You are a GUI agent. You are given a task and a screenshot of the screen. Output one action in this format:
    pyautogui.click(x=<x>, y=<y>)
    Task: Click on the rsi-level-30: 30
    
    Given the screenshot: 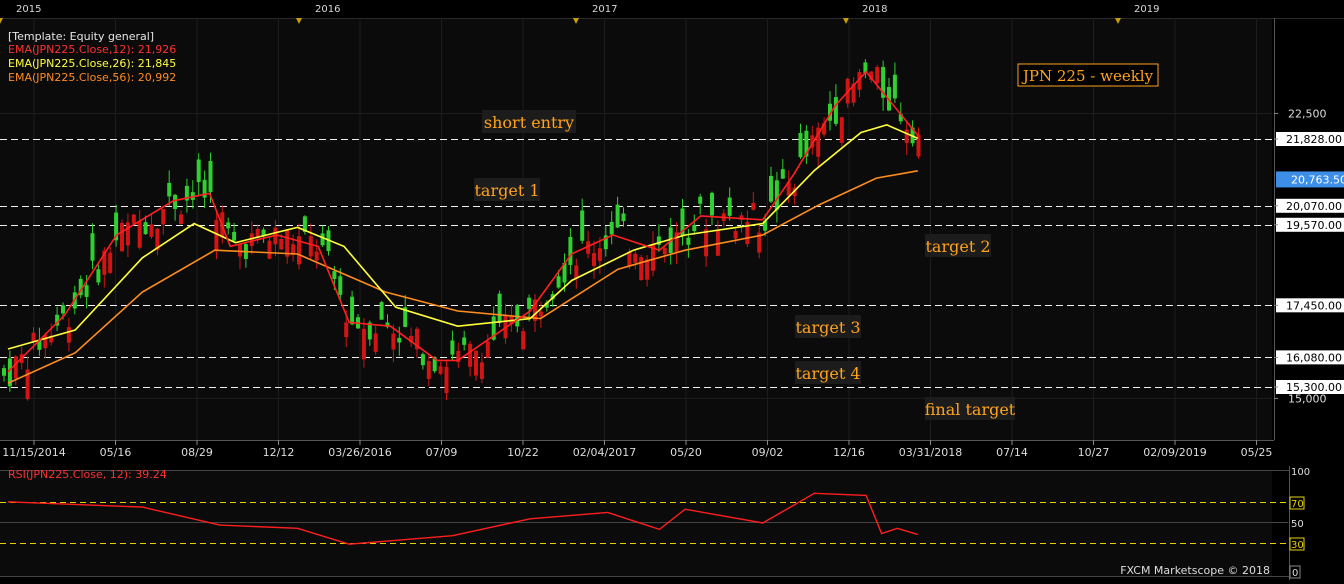 What is the action you would take?
    pyautogui.click(x=1297, y=545)
    